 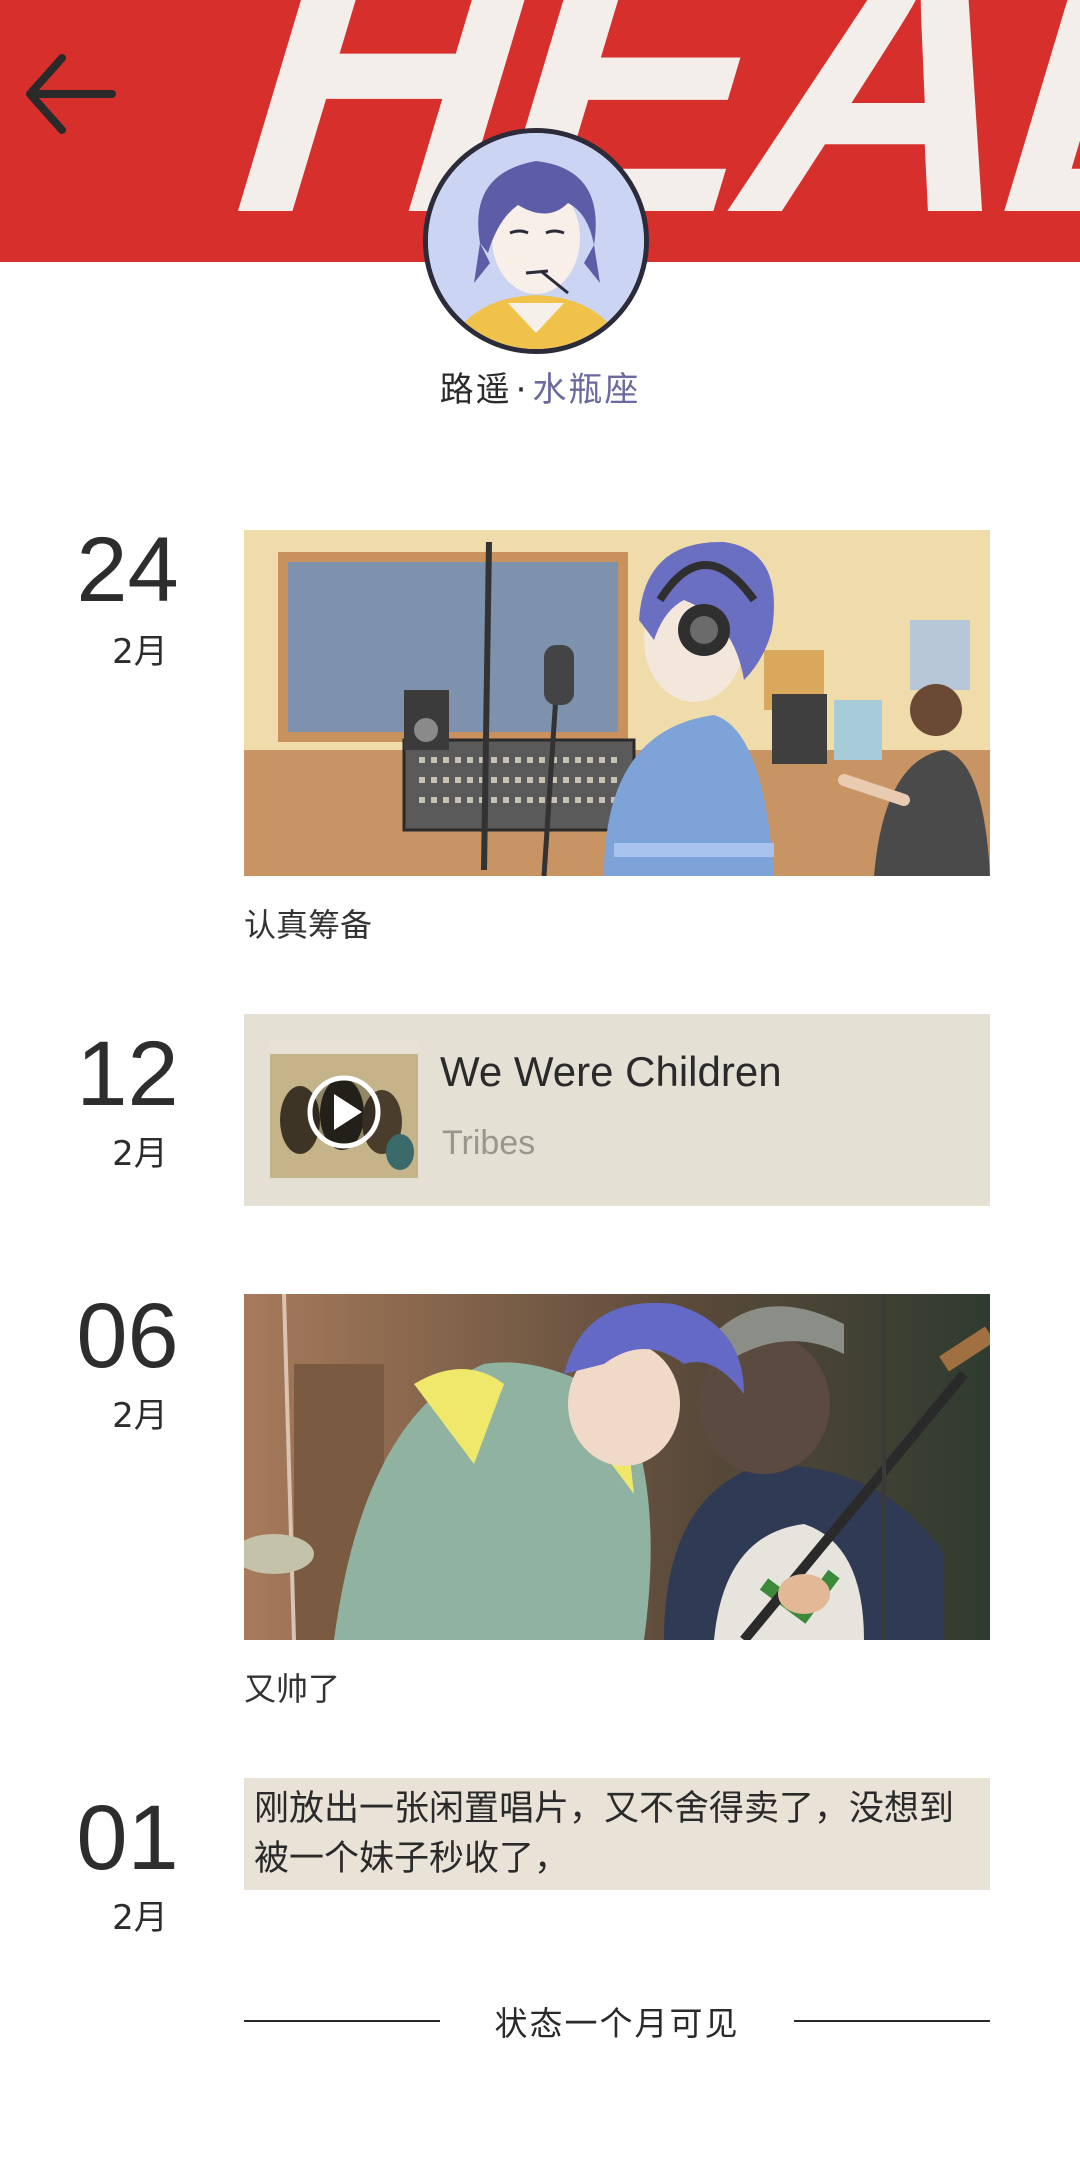 What do you see at coordinates (617, 1834) in the screenshot?
I see `text-post-card: 刚放出一张闲置唱片，又不舍得卖了，没想到被一个妹子秒收了，` at bounding box center [617, 1834].